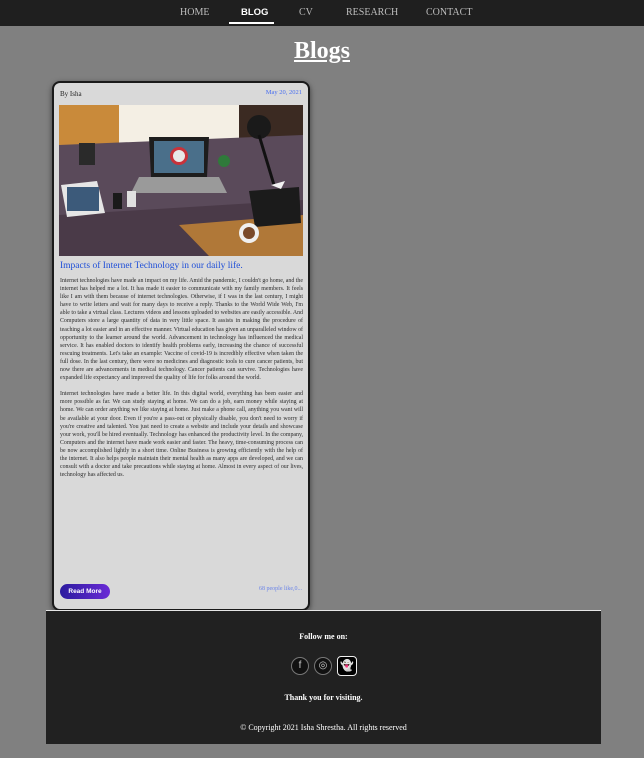 The image size is (644, 758). What do you see at coordinates (449, 13) in the screenshot?
I see `nav-contact-link: CONTACT` at bounding box center [449, 13].